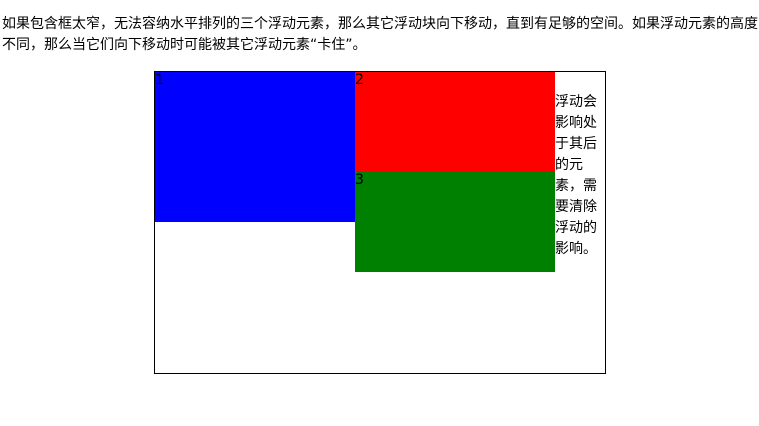 Image resolution: width=759 pixels, height=426 pixels. What do you see at coordinates (576, 175) in the screenshot?
I see `wrapping-text: 浮动会影响处于其后的元素，需要清除浮动的影响。` at bounding box center [576, 175].